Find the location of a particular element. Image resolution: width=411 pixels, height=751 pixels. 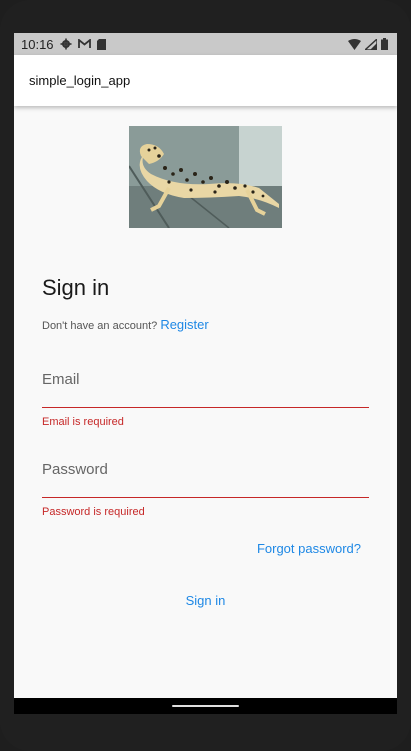

password-underline is located at coordinates (205, 497).